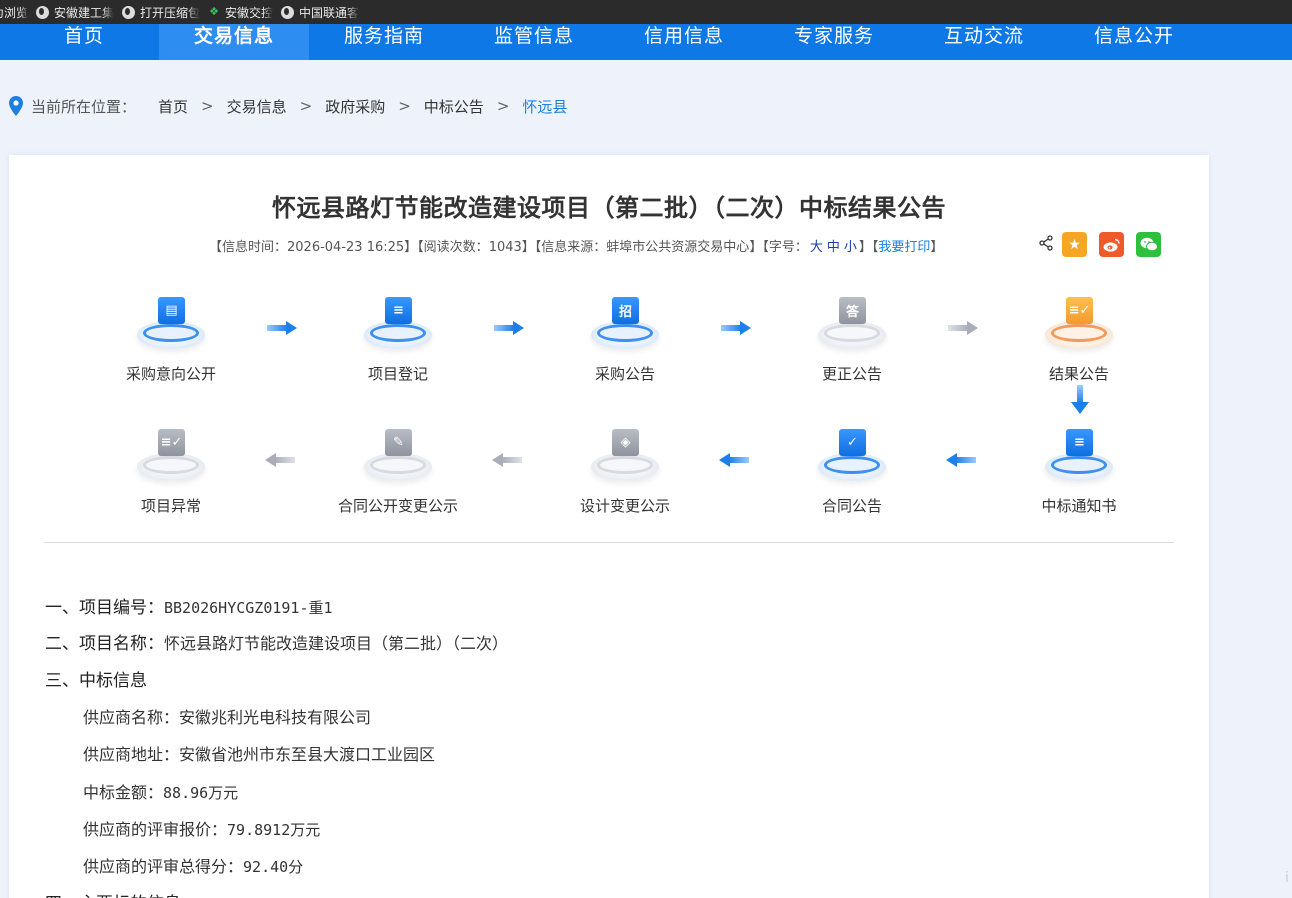  I want to click on bookmark-item: ❖ 安徽交控, so click(244, 12).